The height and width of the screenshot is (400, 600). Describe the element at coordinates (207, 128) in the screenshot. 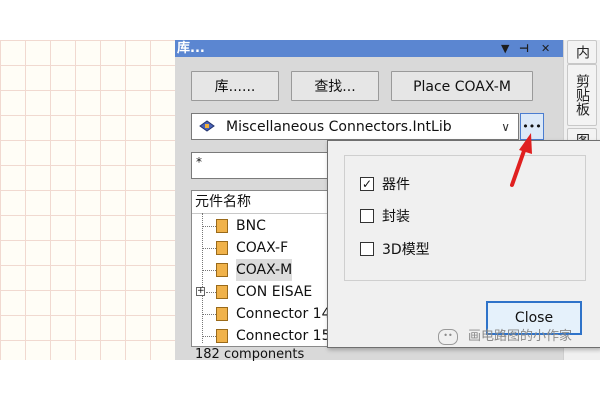

I see `library-icon` at that location.